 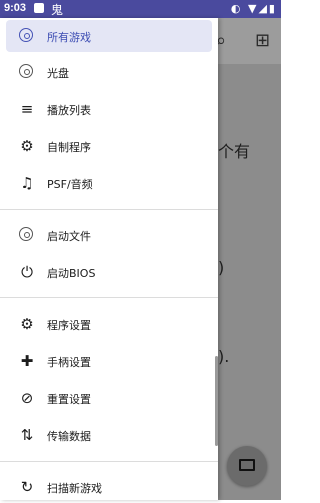 What do you see at coordinates (57, 10) in the screenshot?
I see `app-notification-icon: 鬼` at bounding box center [57, 10].